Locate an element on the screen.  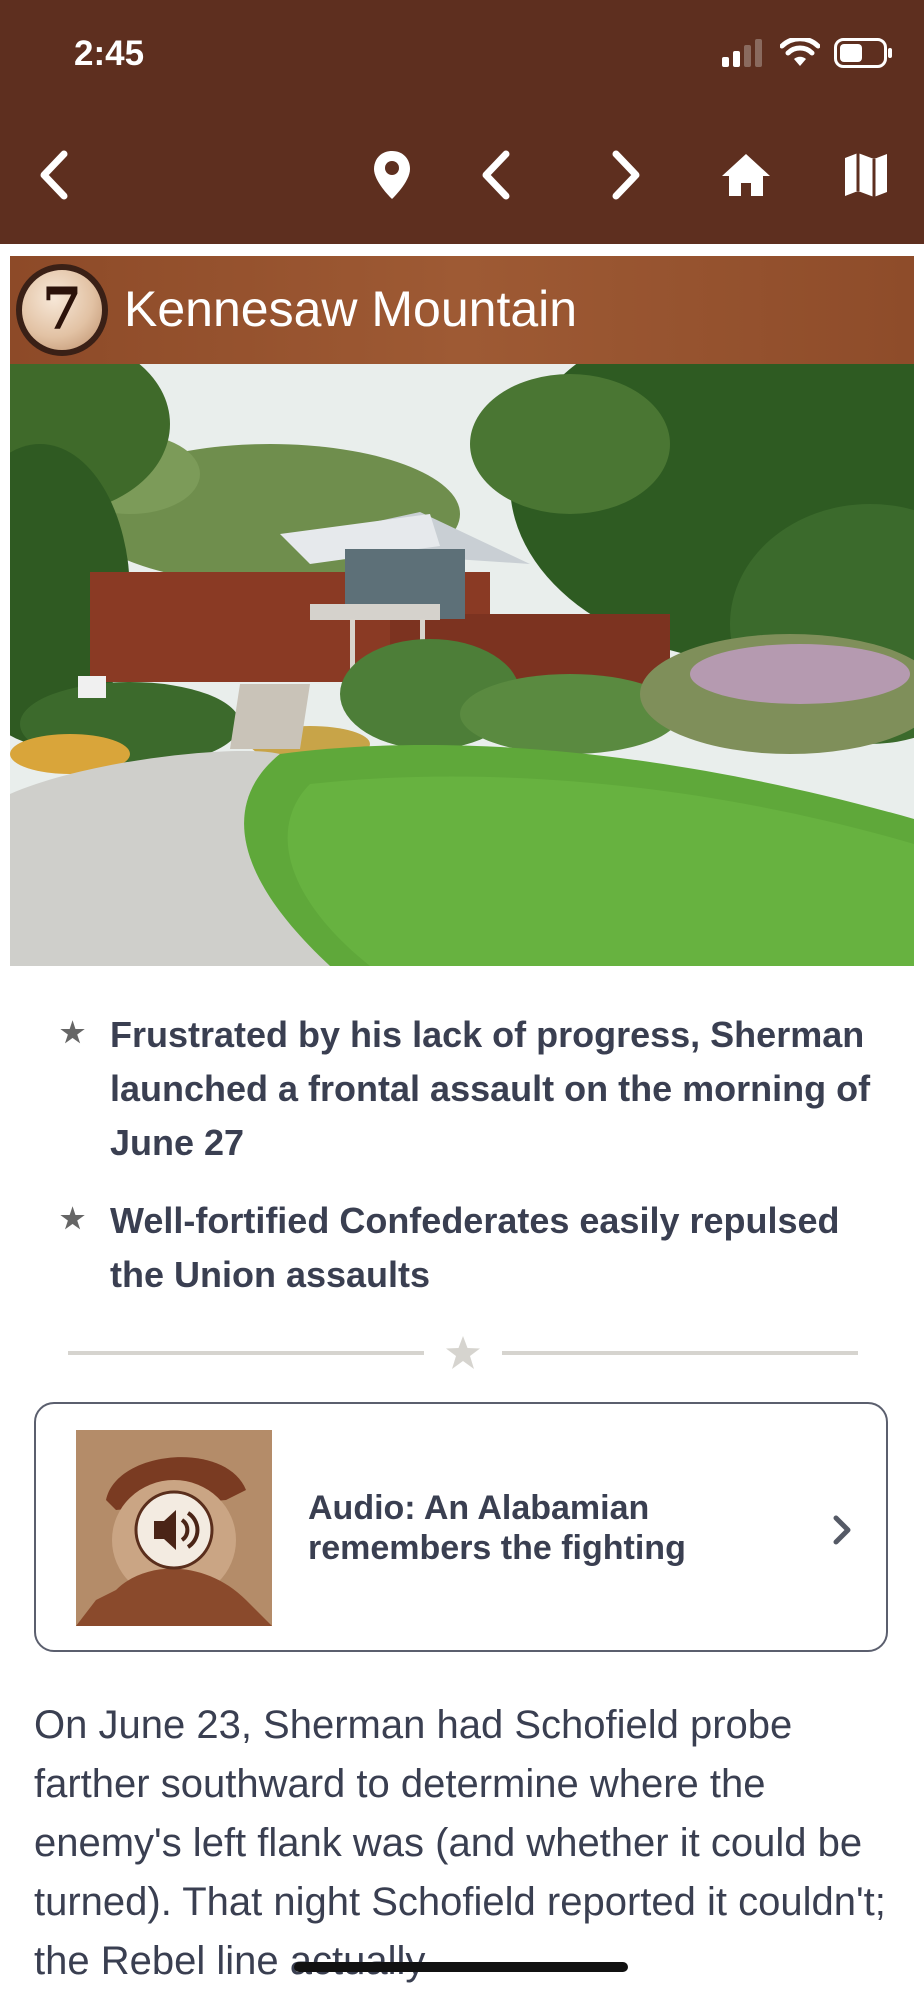
app-header: 2:45 is located at coordinates (462, 122).